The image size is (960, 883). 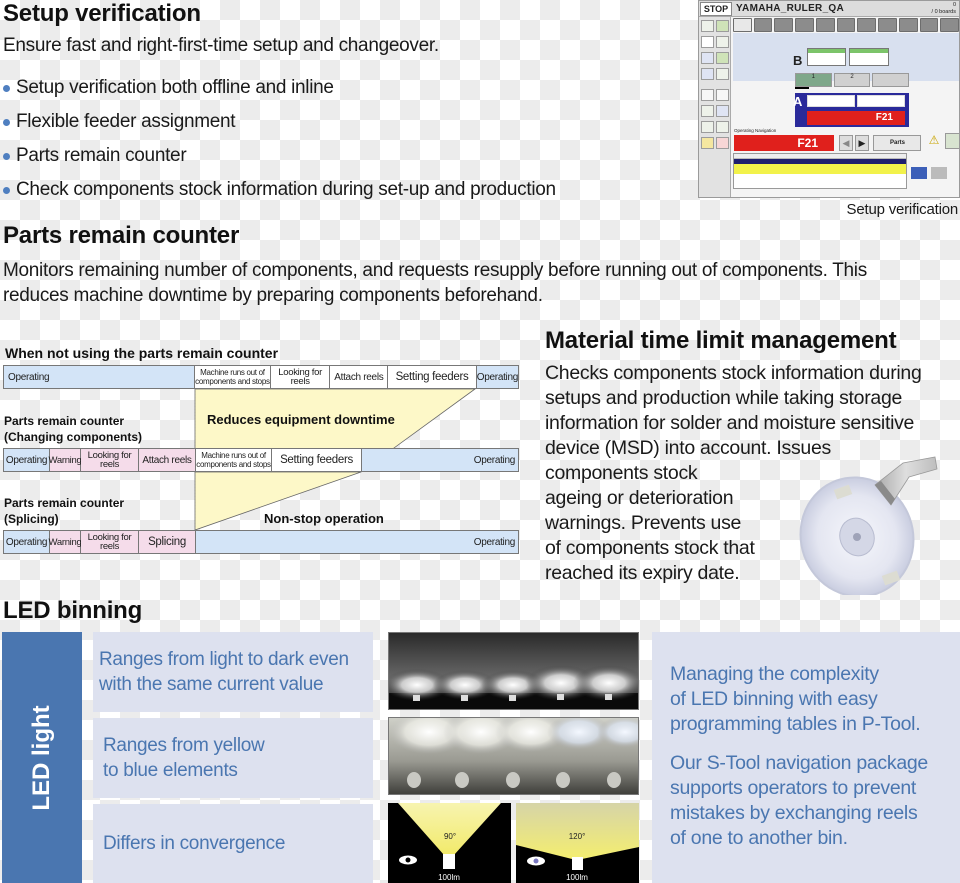 What do you see at coordinates (952, 141) in the screenshot?
I see `error-clear-icon` at bounding box center [952, 141].